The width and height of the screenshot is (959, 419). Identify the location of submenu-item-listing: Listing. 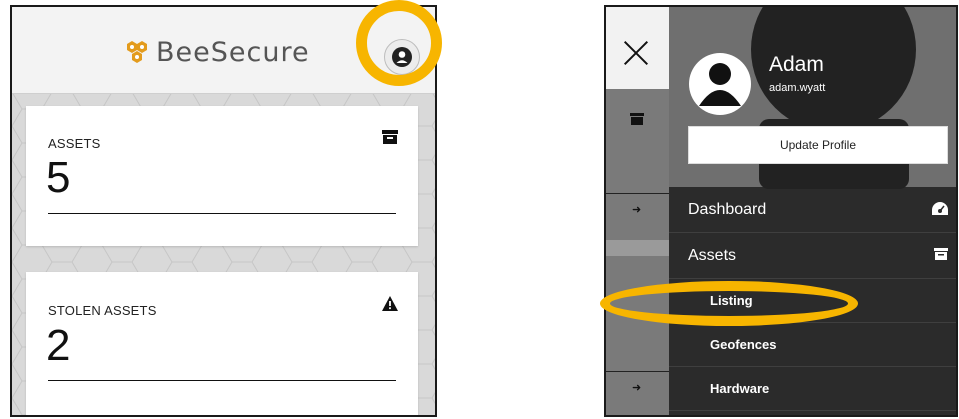
(812, 301).